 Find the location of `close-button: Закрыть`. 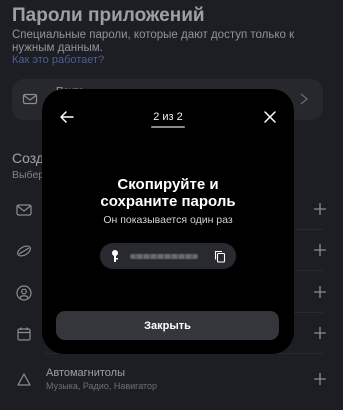

close-button: Закрыть is located at coordinates (167, 325).